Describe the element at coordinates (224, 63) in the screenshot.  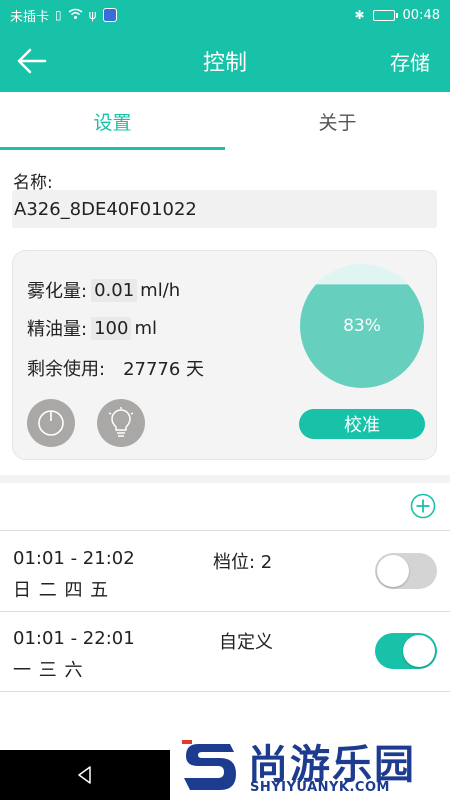
I see `page-title: 控制` at that location.